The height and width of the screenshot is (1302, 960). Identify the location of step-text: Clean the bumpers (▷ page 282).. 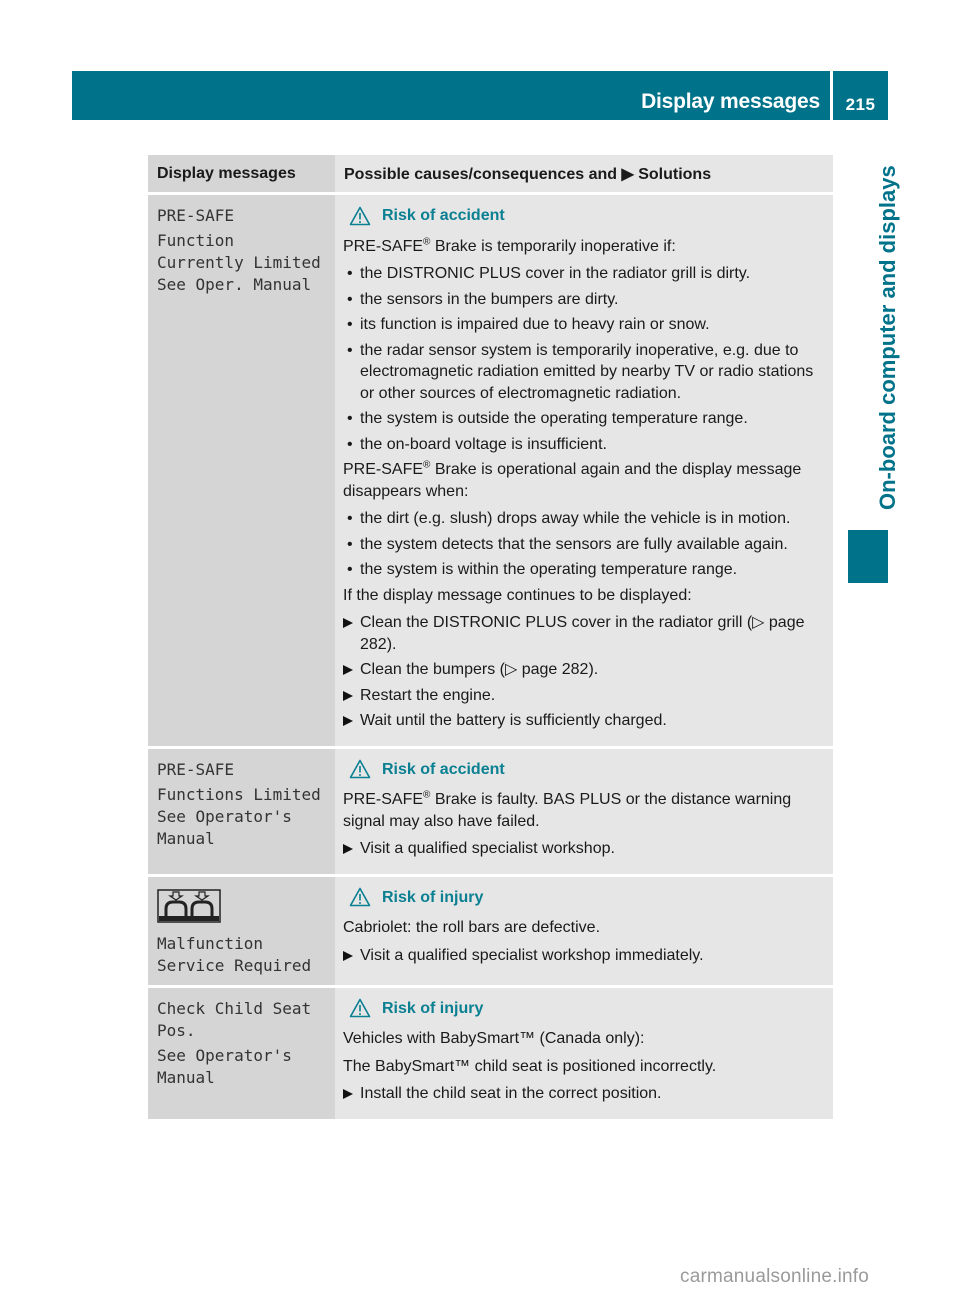
(479, 669).